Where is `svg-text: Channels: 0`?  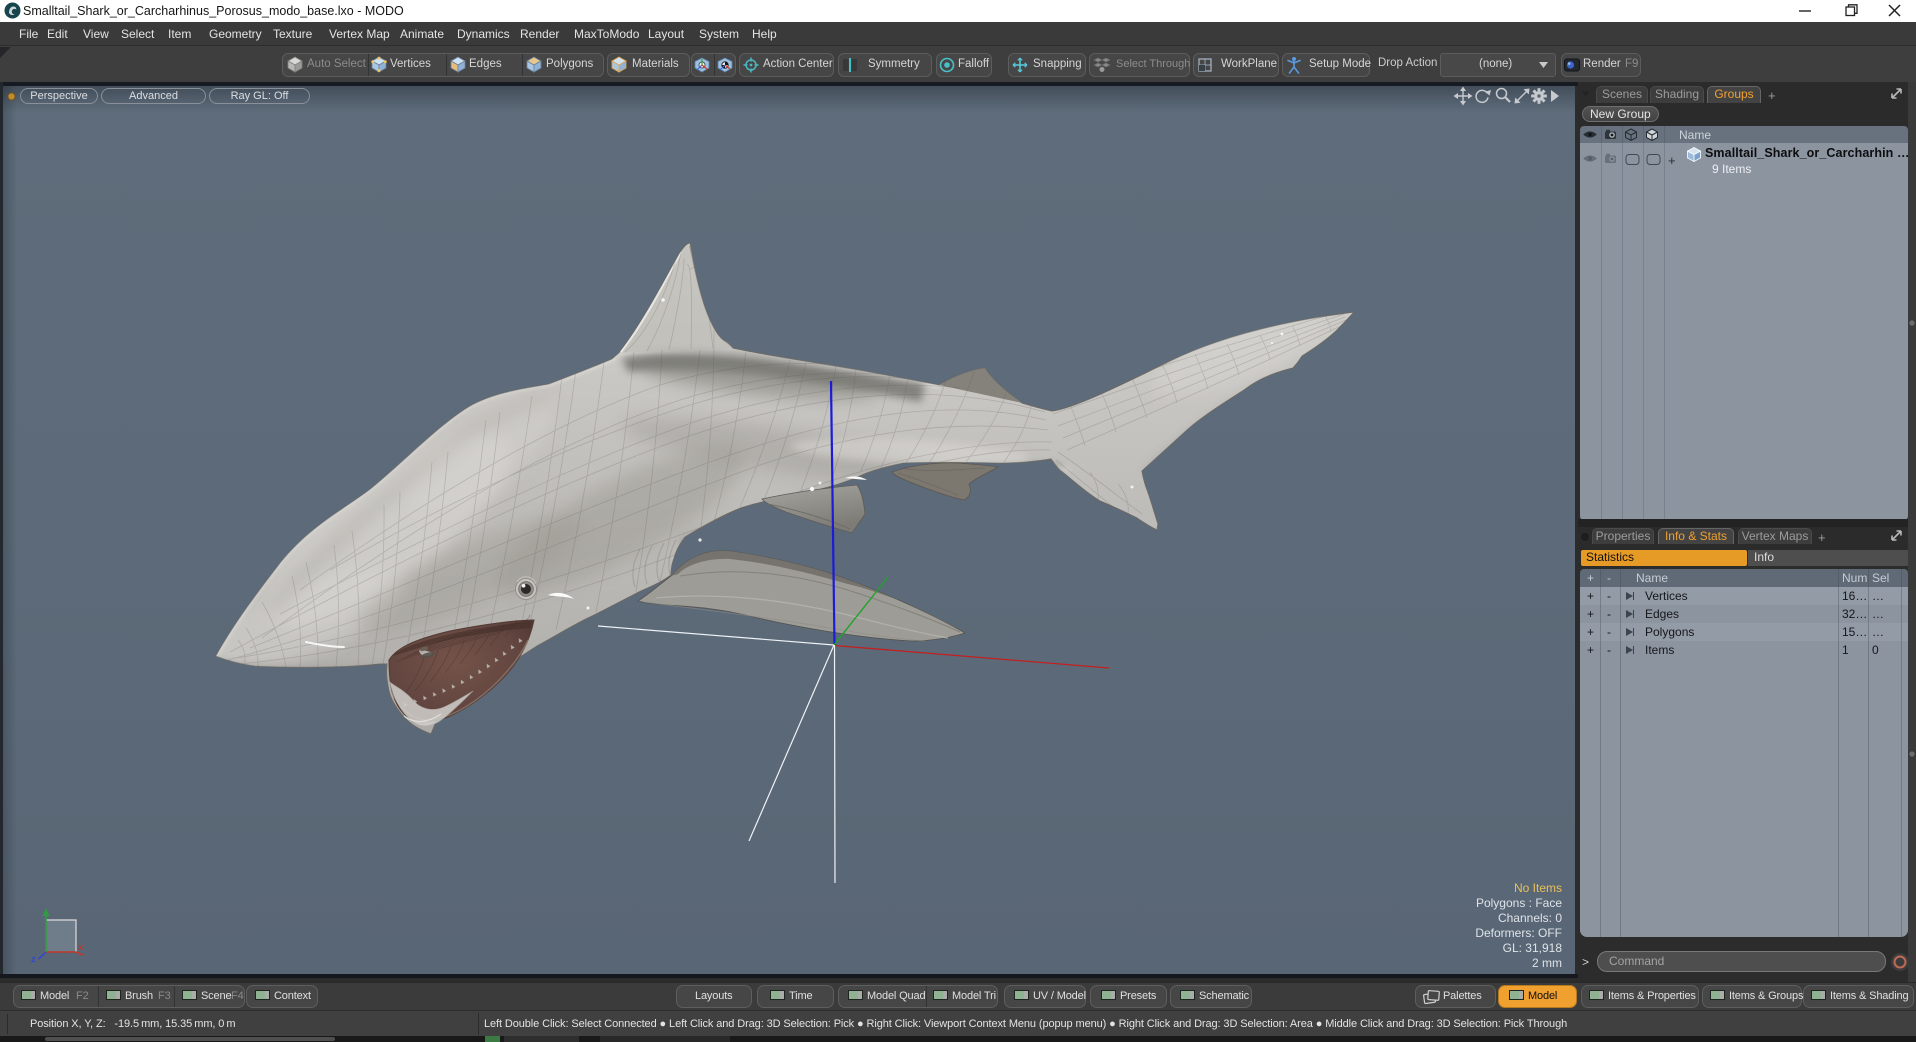
svg-text: Channels: 0 is located at coordinates (1530, 918).